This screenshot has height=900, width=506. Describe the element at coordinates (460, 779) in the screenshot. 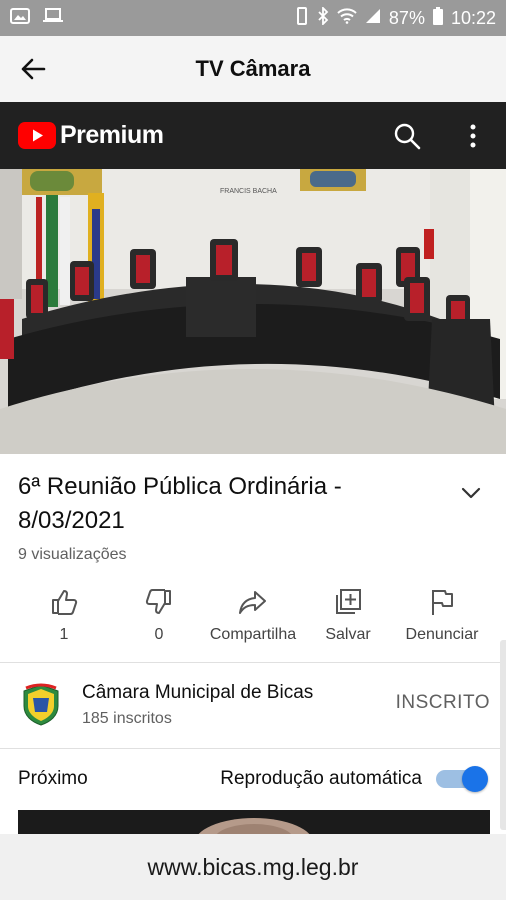

I see `autoplay-toggle` at that location.